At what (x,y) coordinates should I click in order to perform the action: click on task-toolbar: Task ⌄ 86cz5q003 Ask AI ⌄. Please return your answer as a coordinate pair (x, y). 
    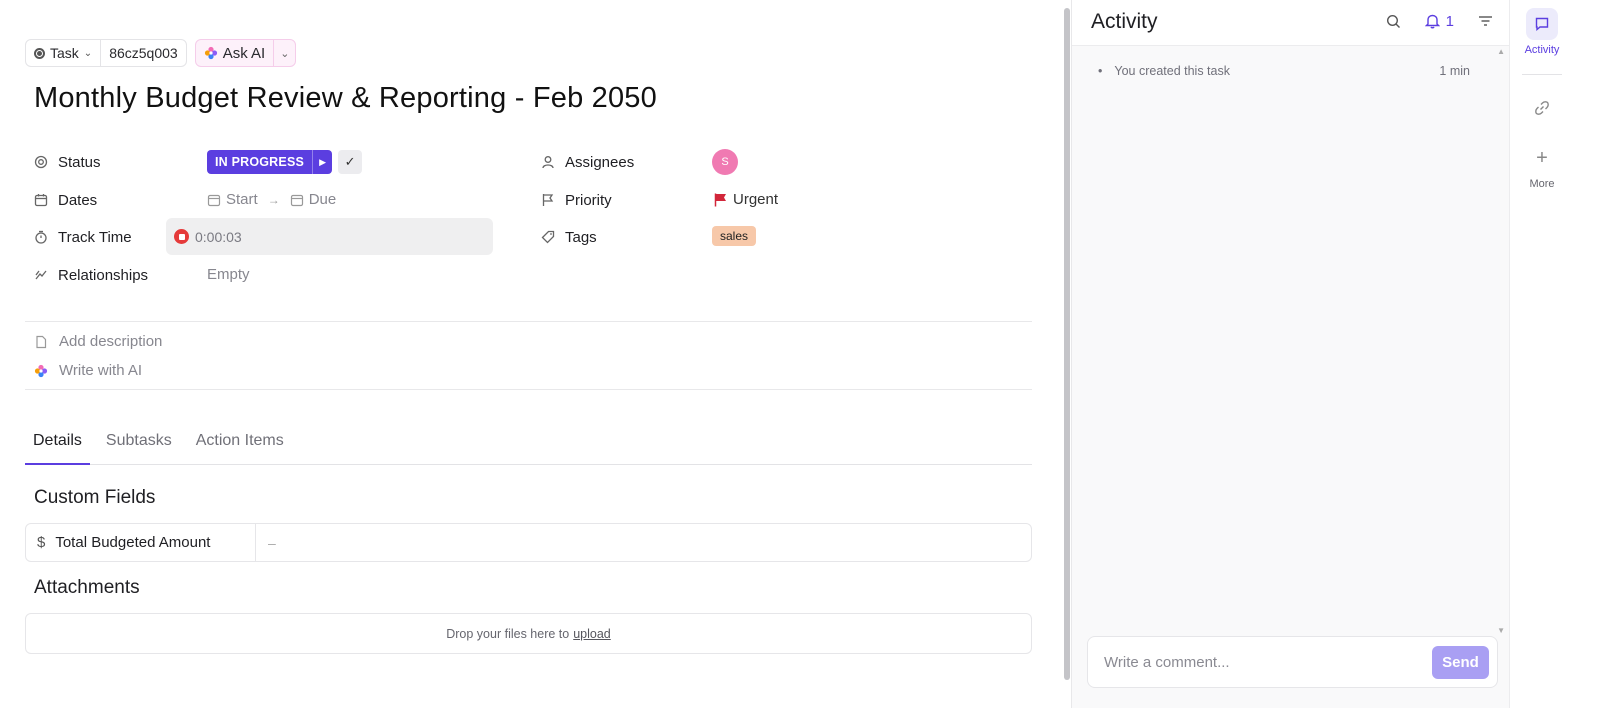
    Looking at the image, I should click on (161, 53).